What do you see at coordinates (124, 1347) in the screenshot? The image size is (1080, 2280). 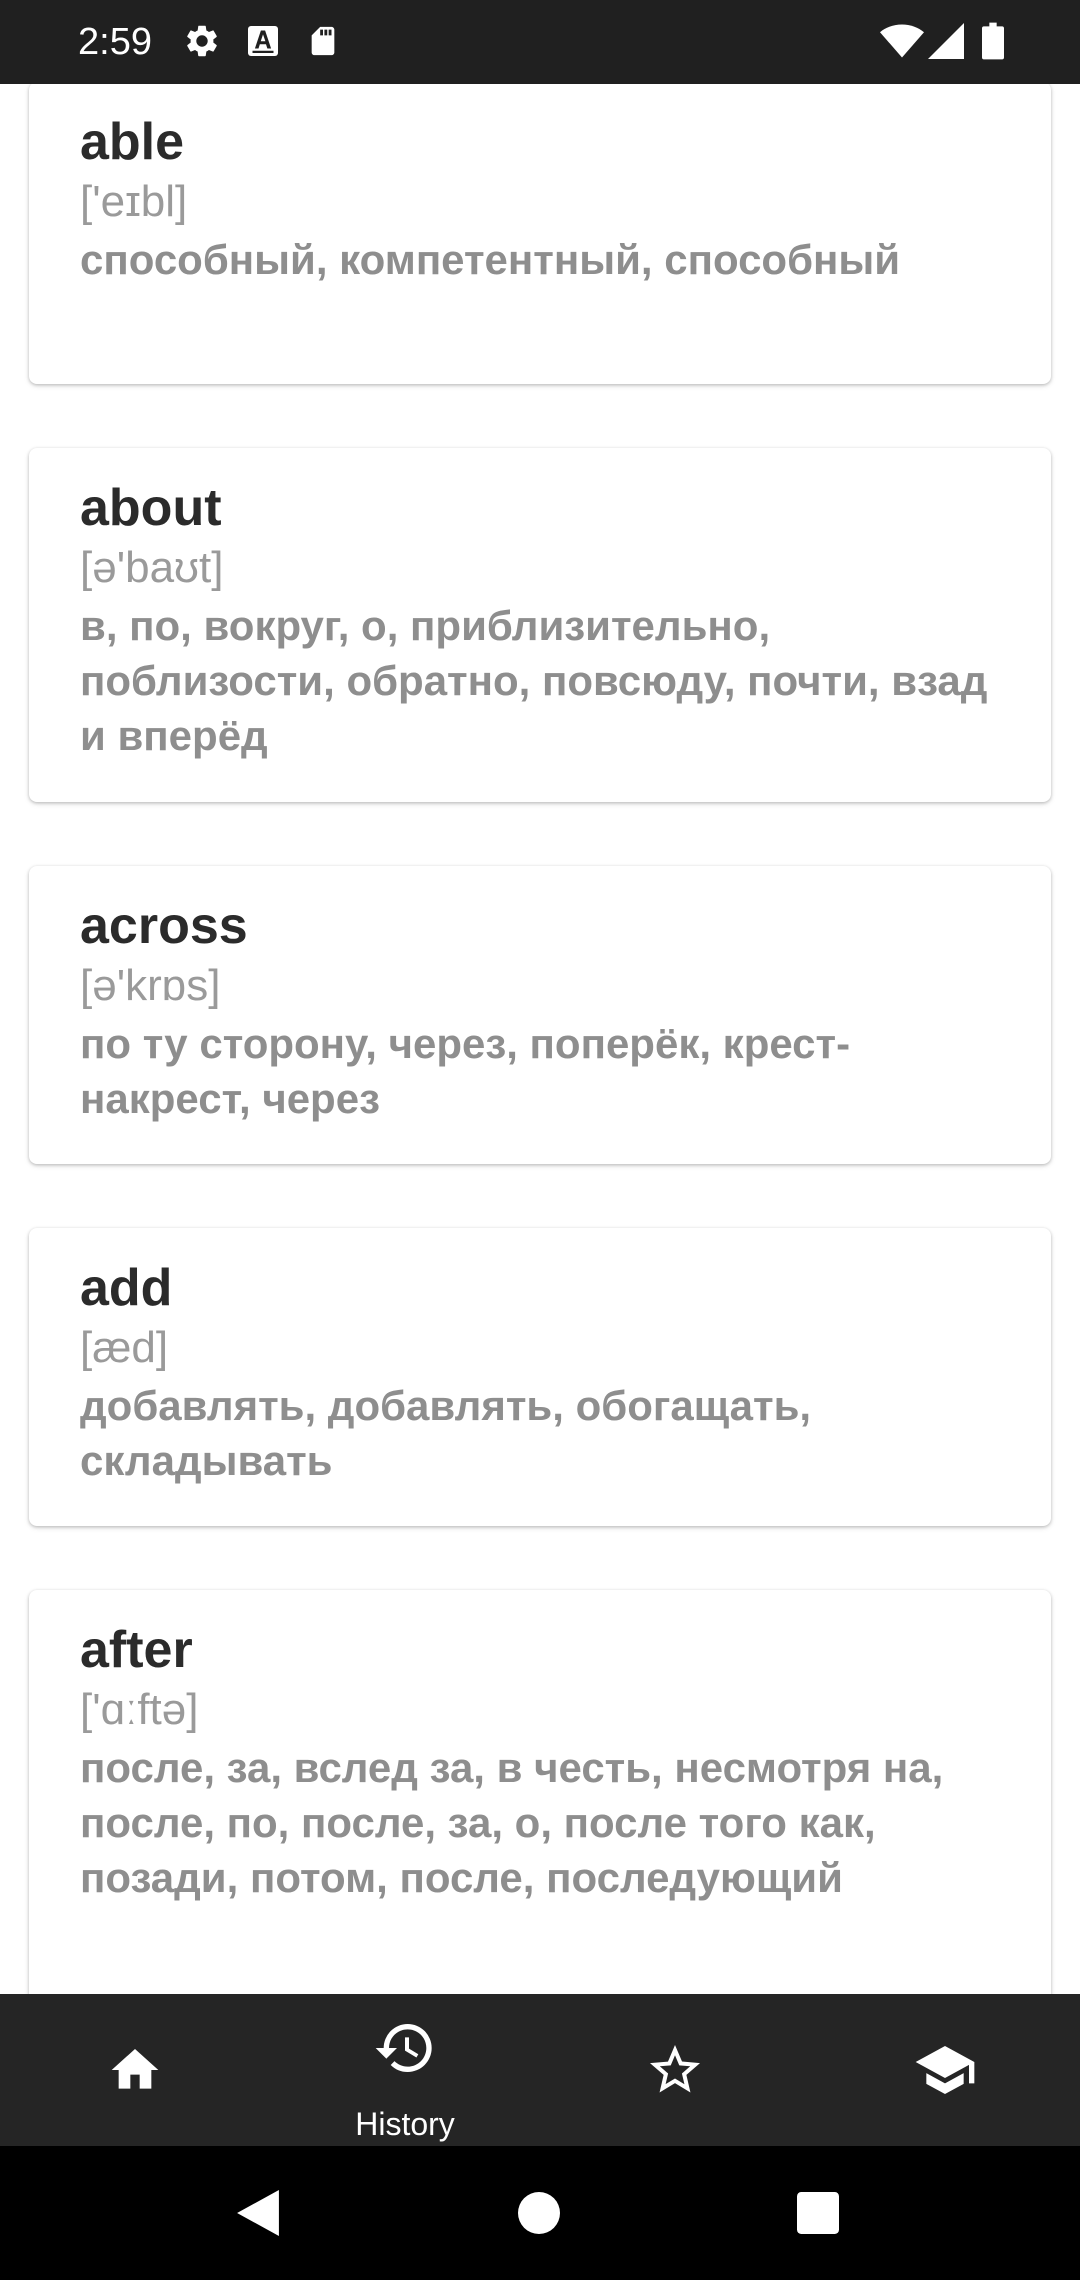 I see `word-transcription: [æd]` at bounding box center [124, 1347].